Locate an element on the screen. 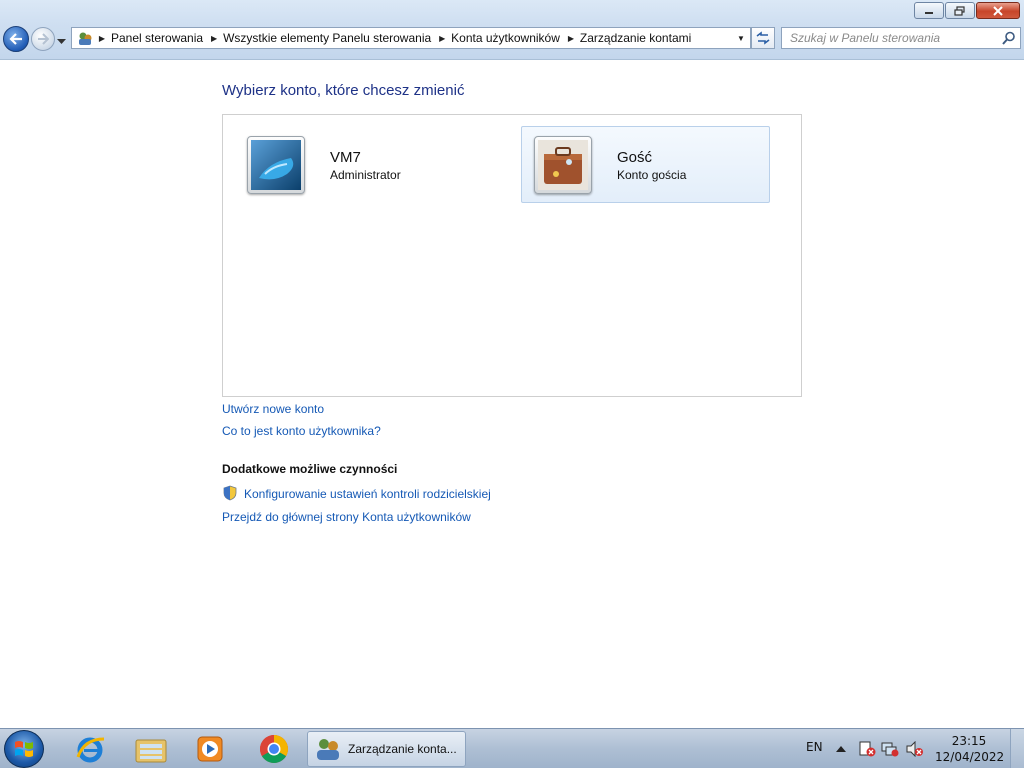 This screenshot has width=1024, height=768. maximize-button is located at coordinates (960, 10).